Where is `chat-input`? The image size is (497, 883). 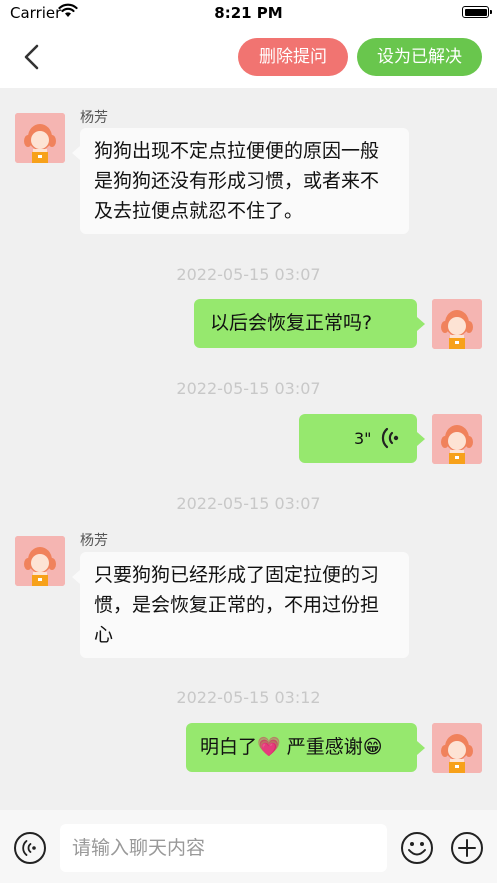
chat-input is located at coordinates (223, 848).